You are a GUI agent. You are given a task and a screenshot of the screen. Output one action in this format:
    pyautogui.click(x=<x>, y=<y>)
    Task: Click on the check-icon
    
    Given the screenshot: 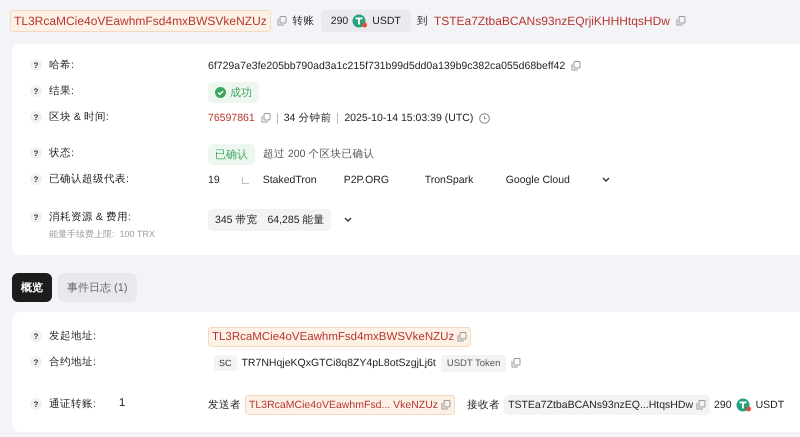 What is the action you would take?
    pyautogui.click(x=220, y=92)
    